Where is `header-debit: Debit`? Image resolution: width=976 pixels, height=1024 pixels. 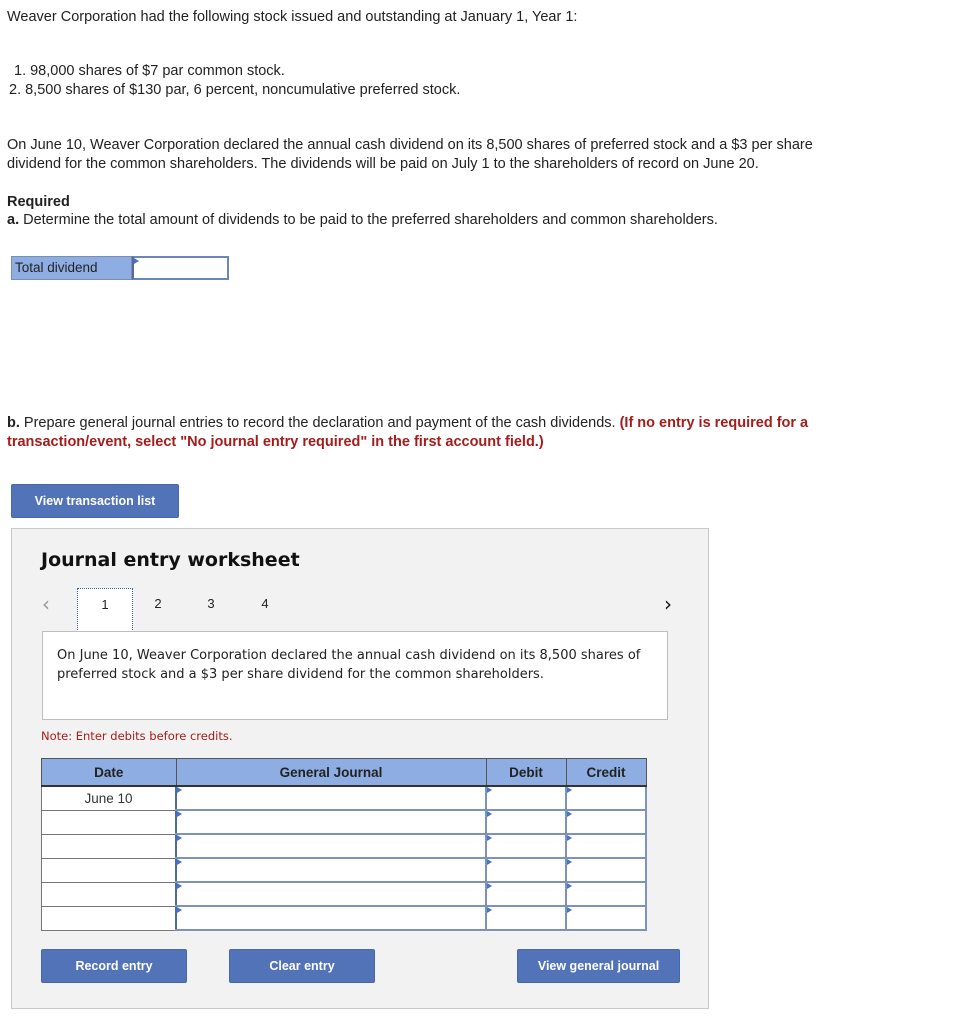
header-debit: Debit is located at coordinates (526, 772).